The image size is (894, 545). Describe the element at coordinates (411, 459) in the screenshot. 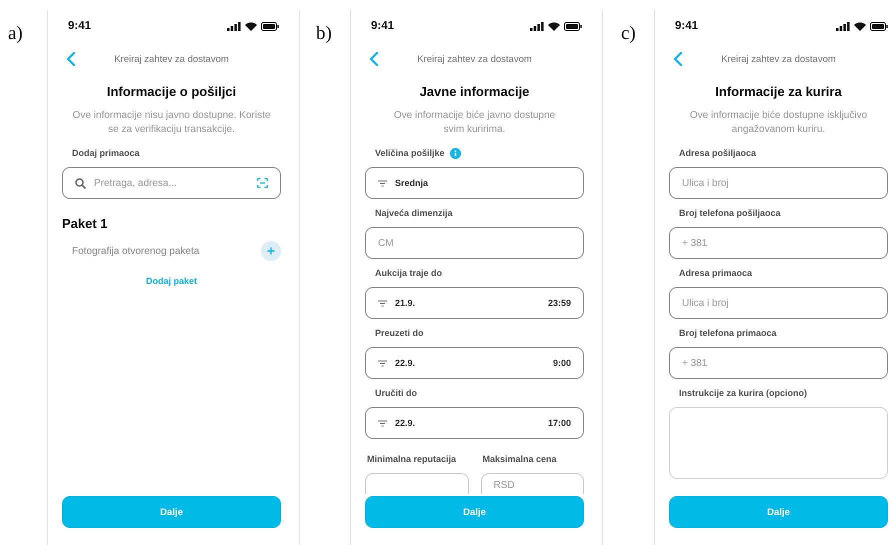

I see `field-label: Minimalna reputacija` at that location.